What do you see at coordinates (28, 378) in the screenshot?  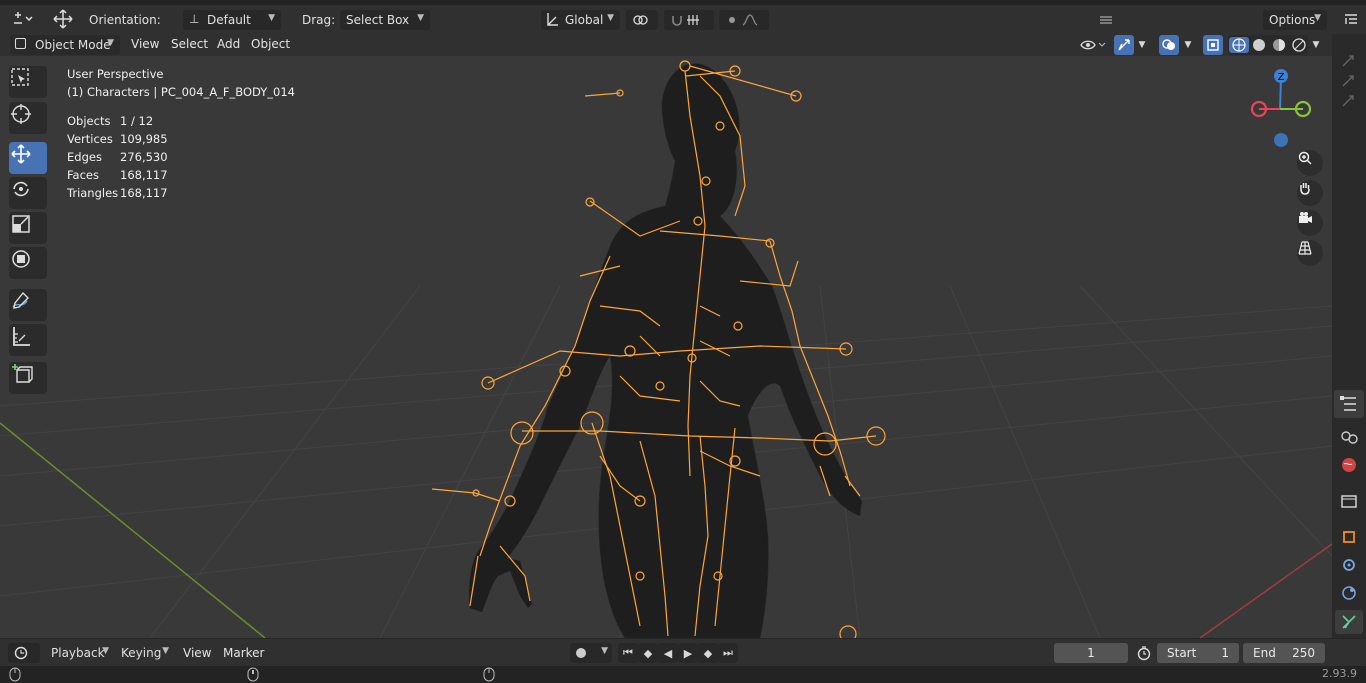 I see `add-cube-tool` at bounding box center [28, 378].